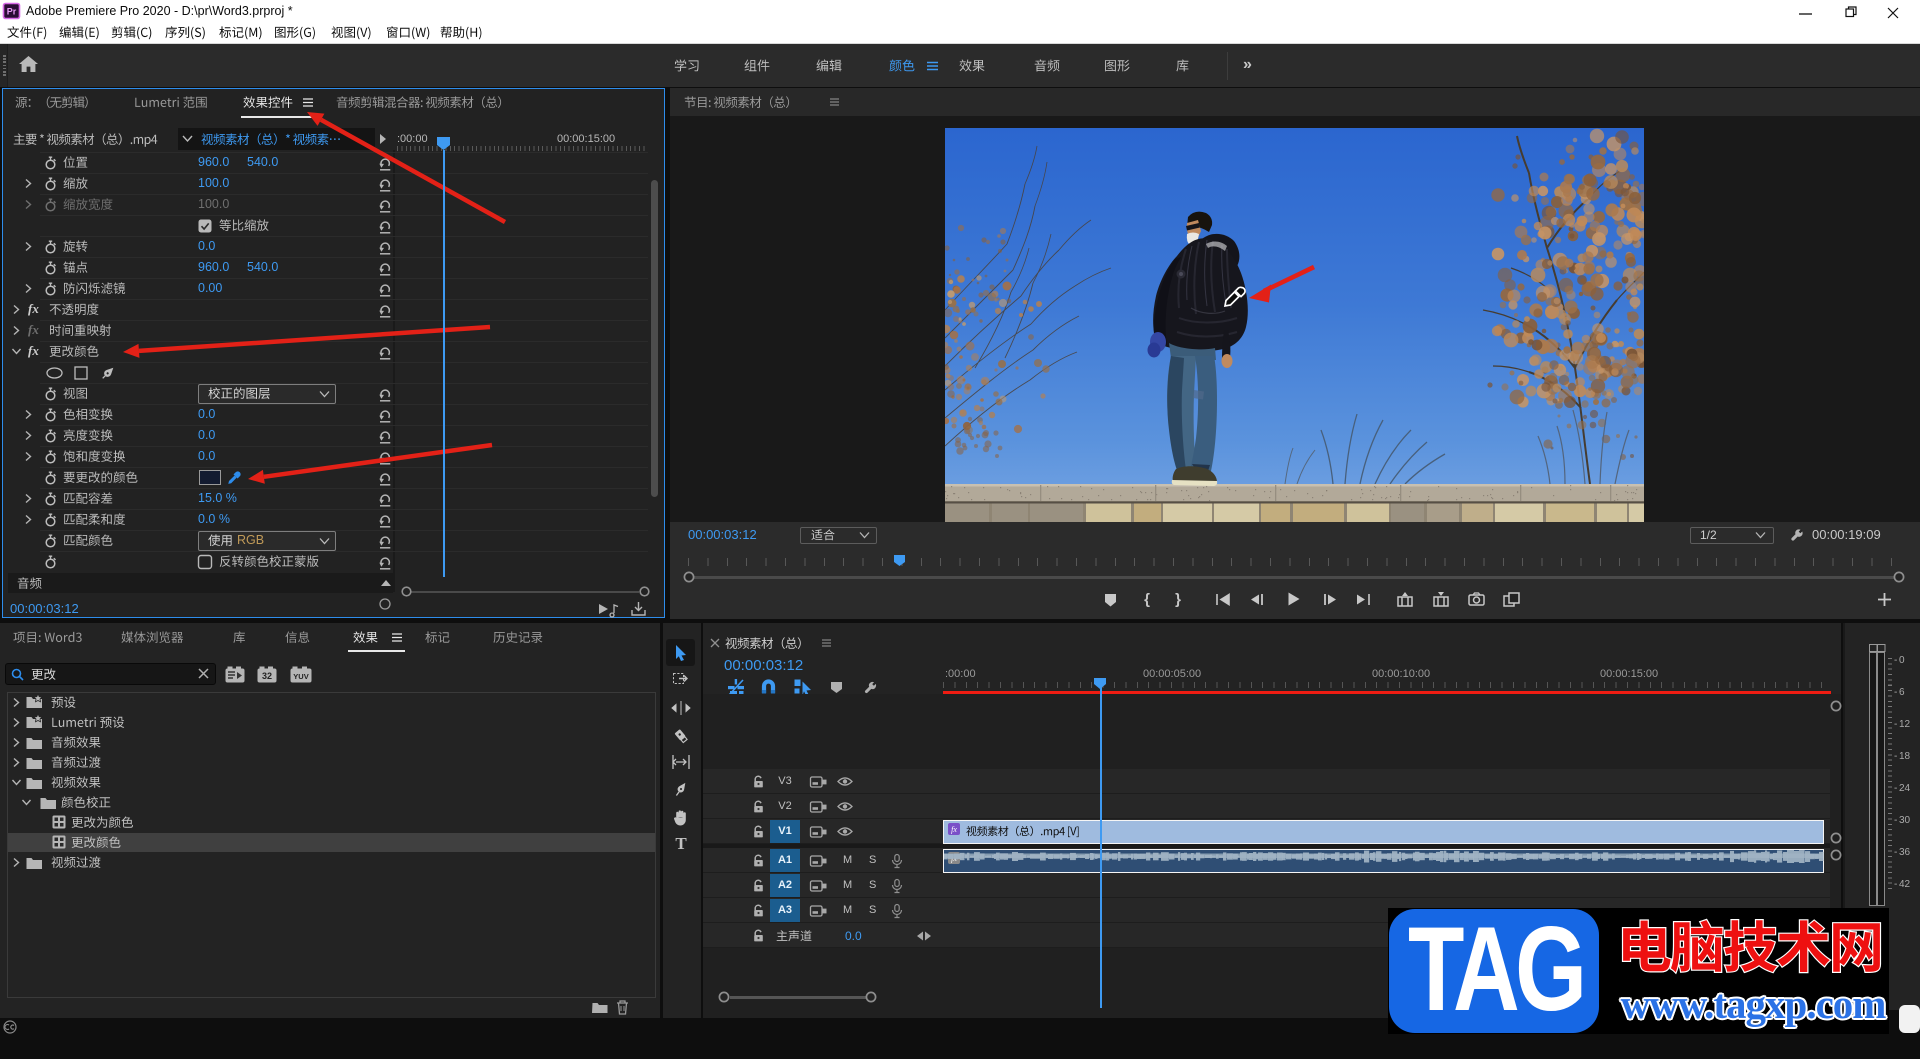 This screenshot has height=1059, width=1920. Describe the element at coordinates (954, 829) in the screenshot. I see `svg-text: fx` at that location.